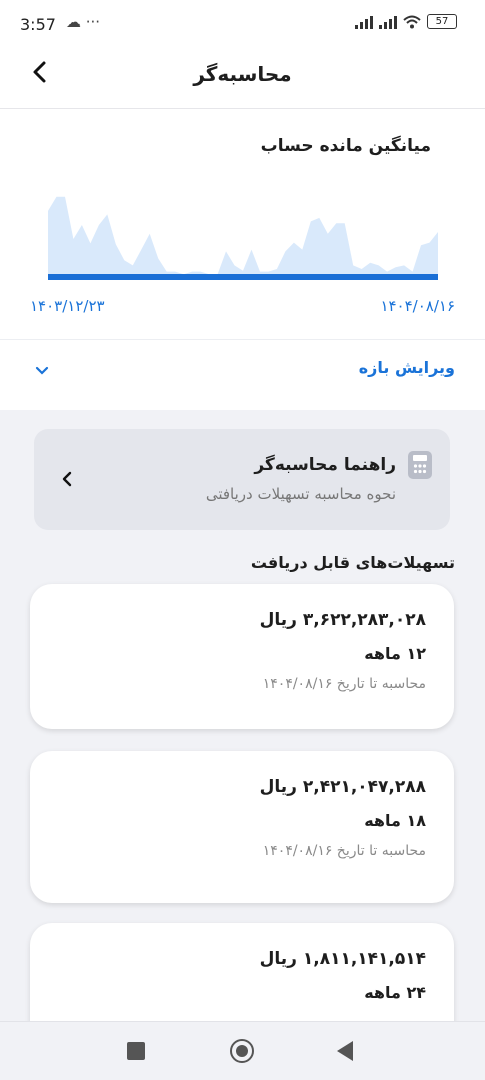 This screenshot has width=485, height=1080. Describe the element at coordinates (395, 653) in the screenshot. I see `loan-term: ۱۲ ماهه` at that location.